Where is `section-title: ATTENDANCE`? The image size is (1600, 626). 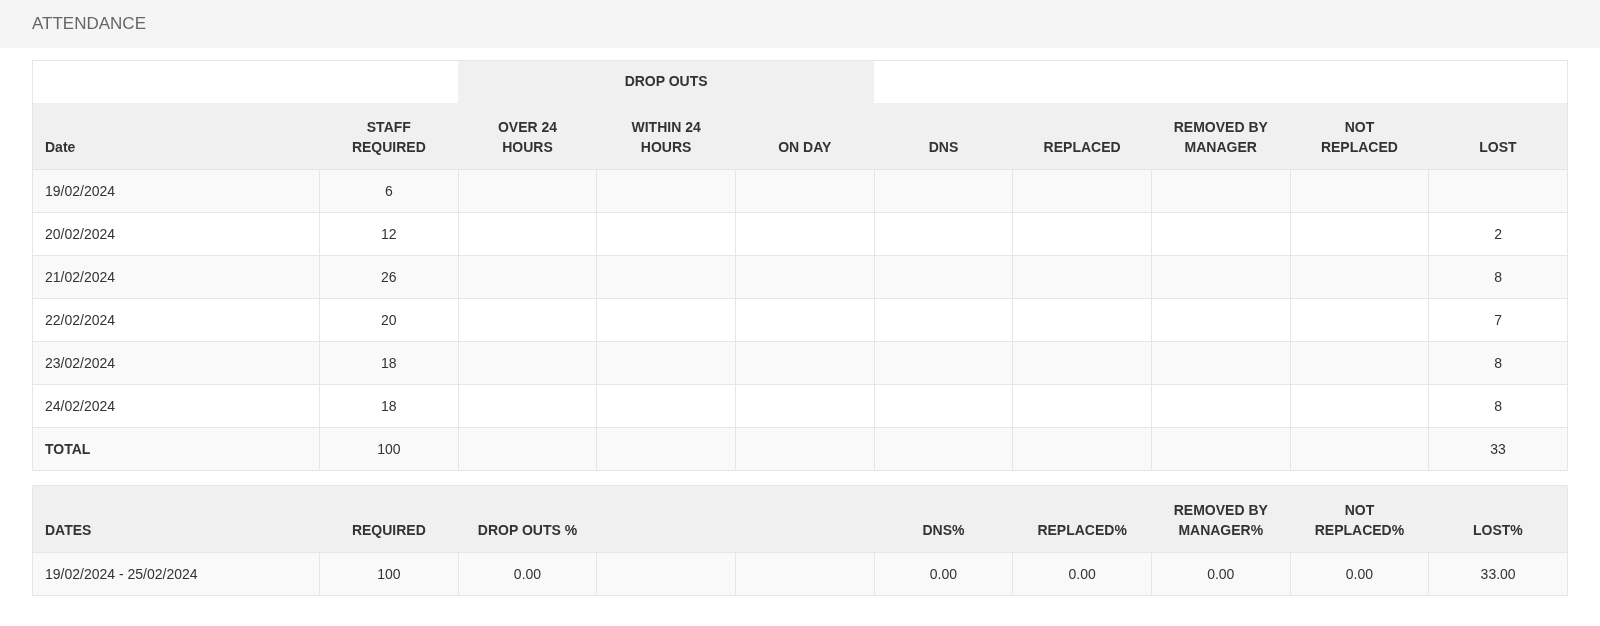
section-title: ATTENDANCE is located at coordinates (89, 24).